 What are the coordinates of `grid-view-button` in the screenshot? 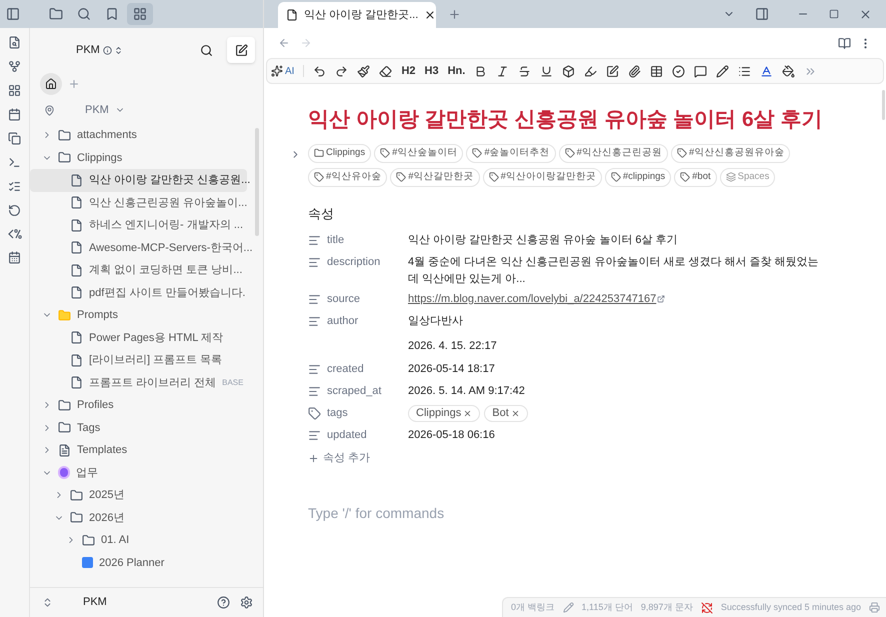 It's located at (140, 14).